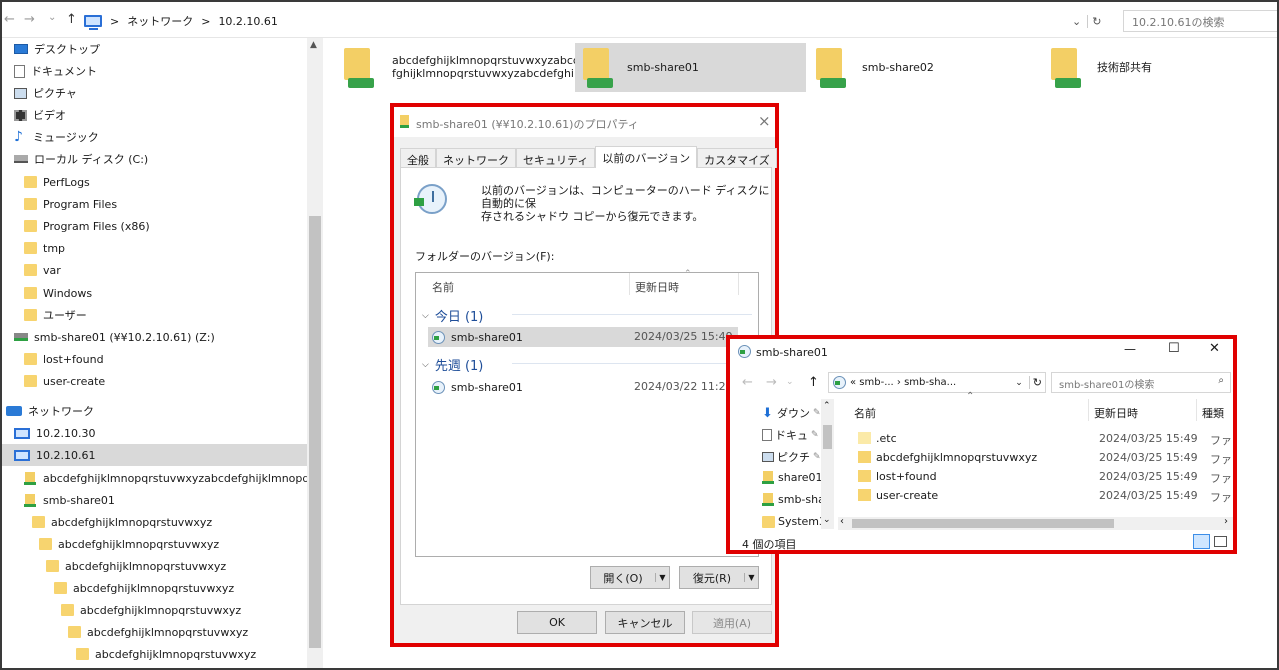 Image resolution: width=1279 pixels, height=670 pixels. Describe the element at coordinates (42, 270) in the screenshot. I see `nav-item-folder: var` at that location.